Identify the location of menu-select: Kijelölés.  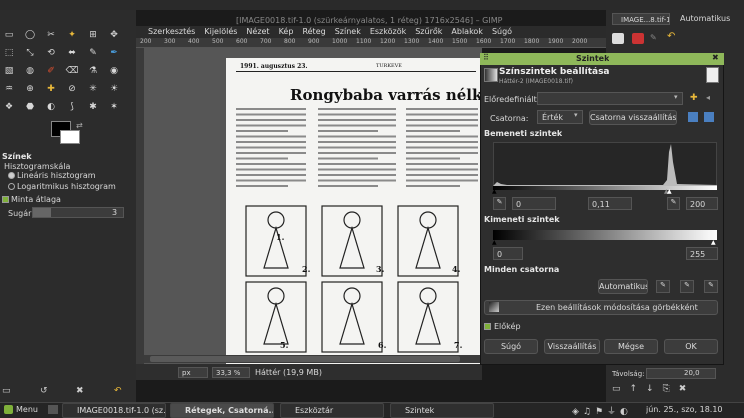
(220, 31).